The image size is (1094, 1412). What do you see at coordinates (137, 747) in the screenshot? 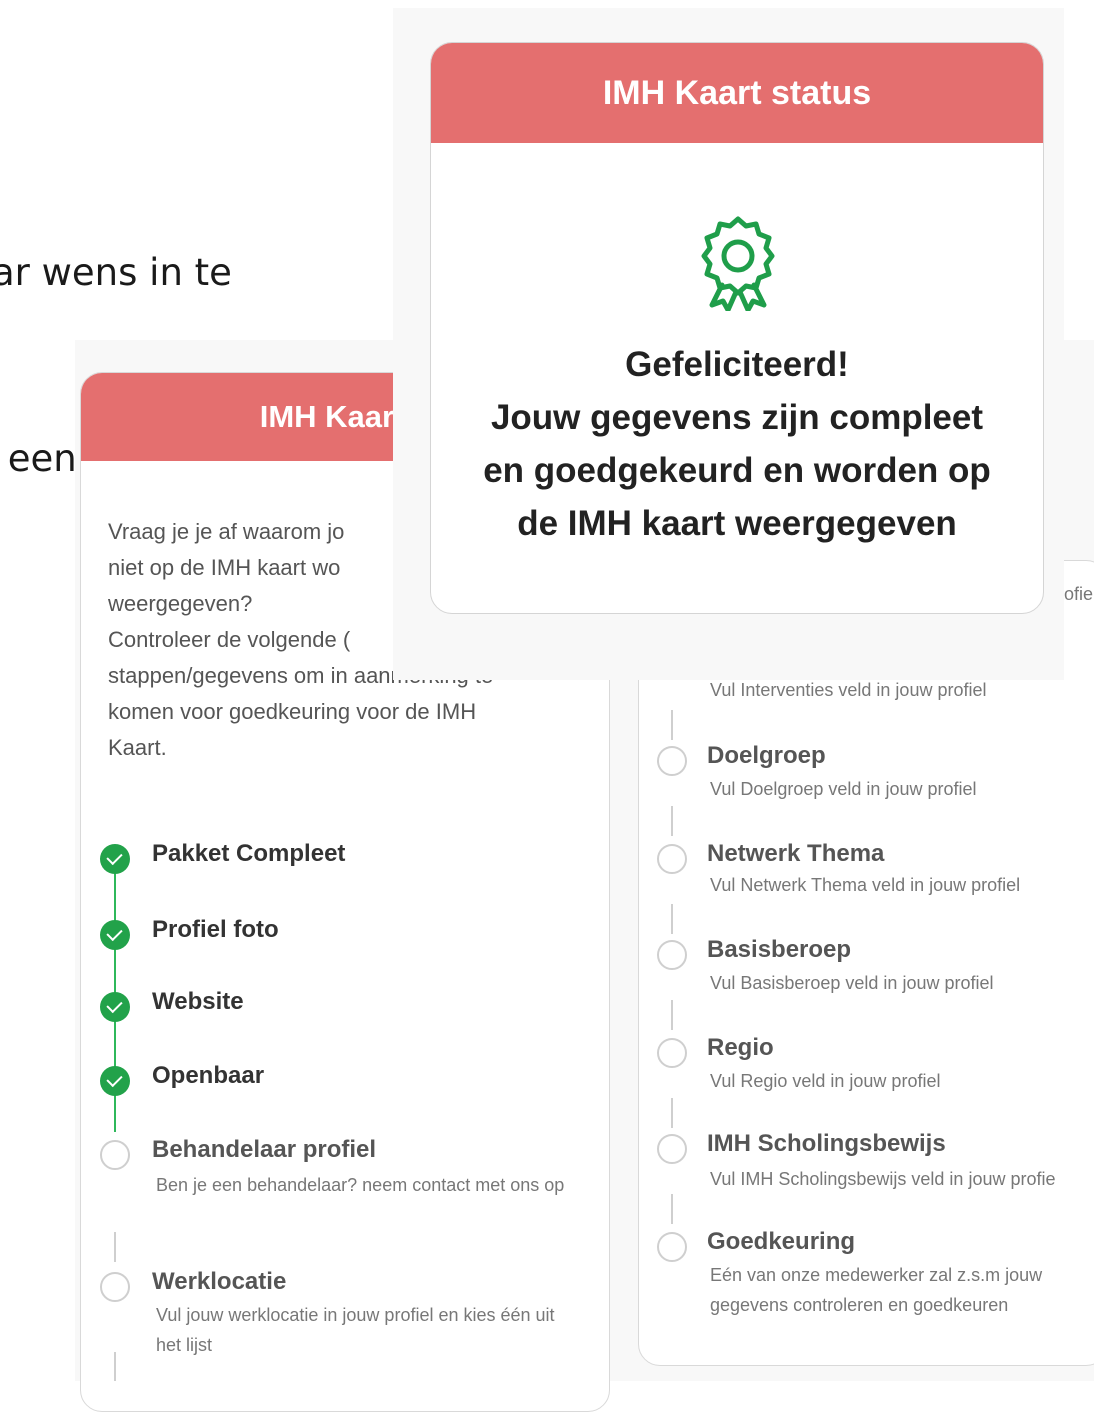
I see `intro-line: Kaart.` at bounding box center [137, 747].